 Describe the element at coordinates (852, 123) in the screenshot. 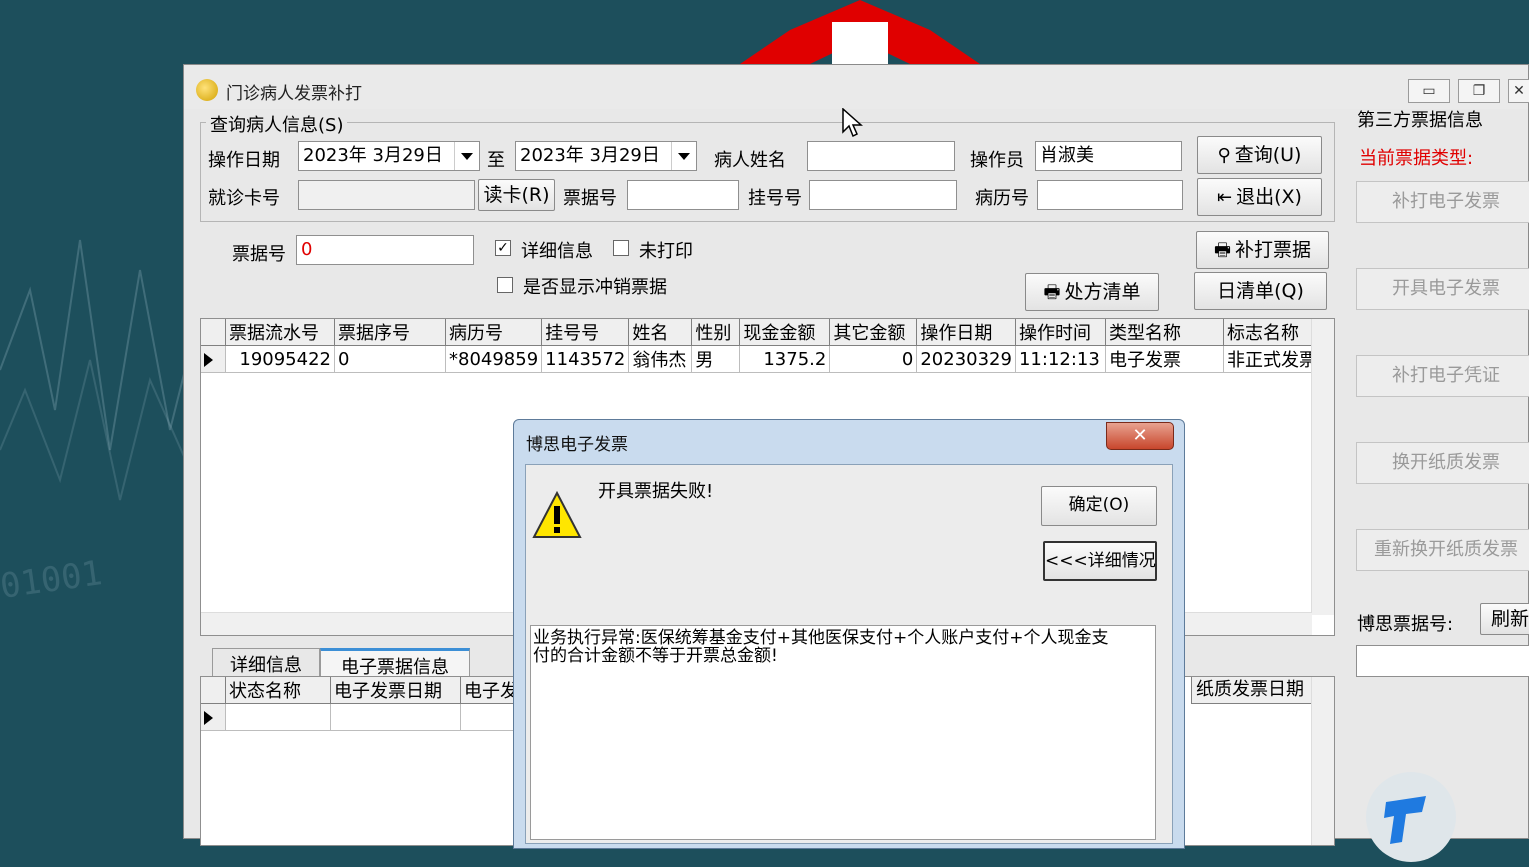

I see `mouse-cursor-icon` at that location.